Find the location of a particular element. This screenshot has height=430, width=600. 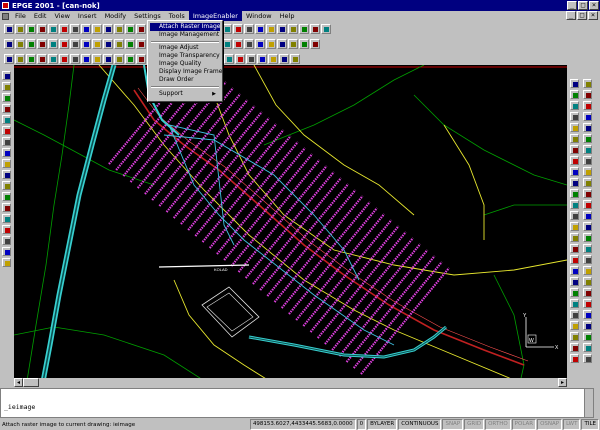

lwt-toggle: LWT is located at coordinates (572, 424).